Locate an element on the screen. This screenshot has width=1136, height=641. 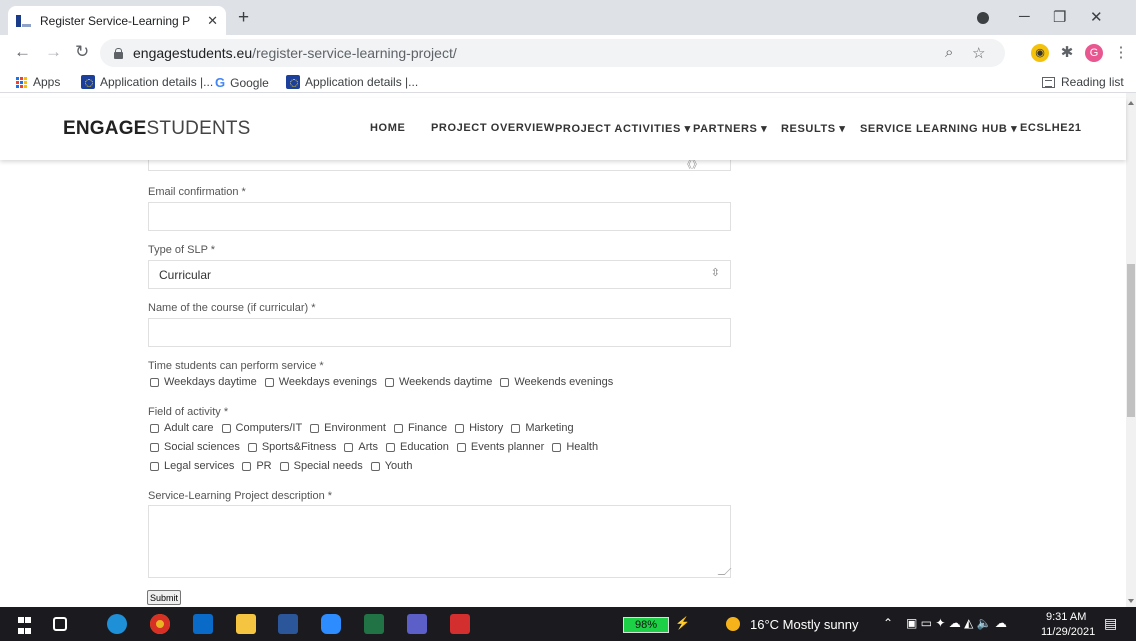
outlook-icon is located at coordinates (203, 624).